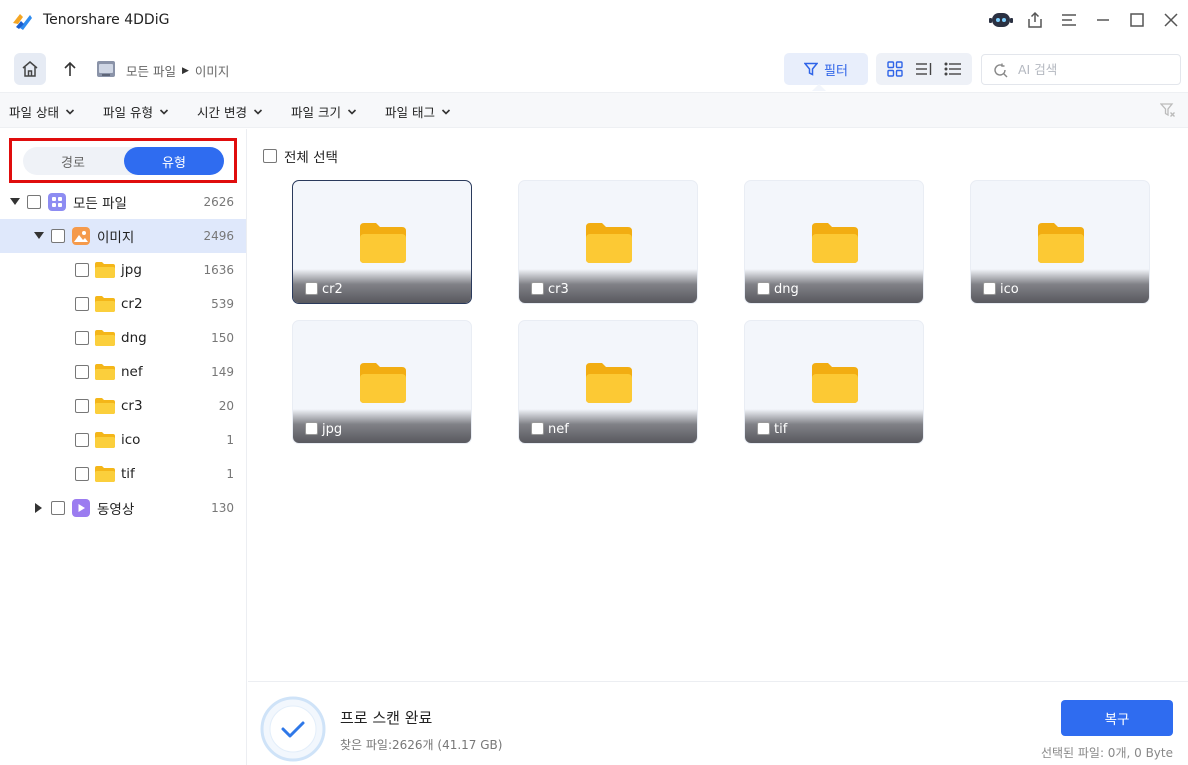 This screenshot has width=1188, height=765. I want to click on assistant-bot-icon, so click(1001, 20).